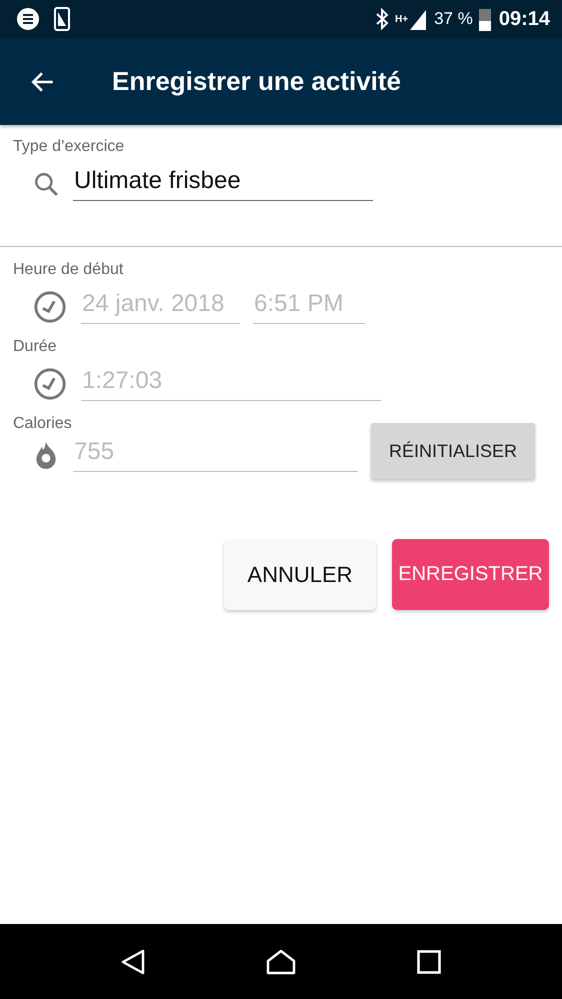  Describe the element at coordinates (160, 306) in the screenshot. I see `date-field: 24 janv. 2018` at that location.